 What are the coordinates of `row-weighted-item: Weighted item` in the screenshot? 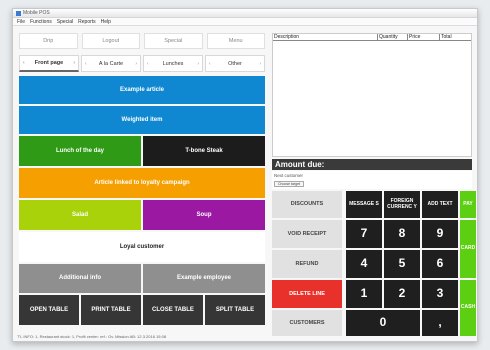 It's located at (142, 120).